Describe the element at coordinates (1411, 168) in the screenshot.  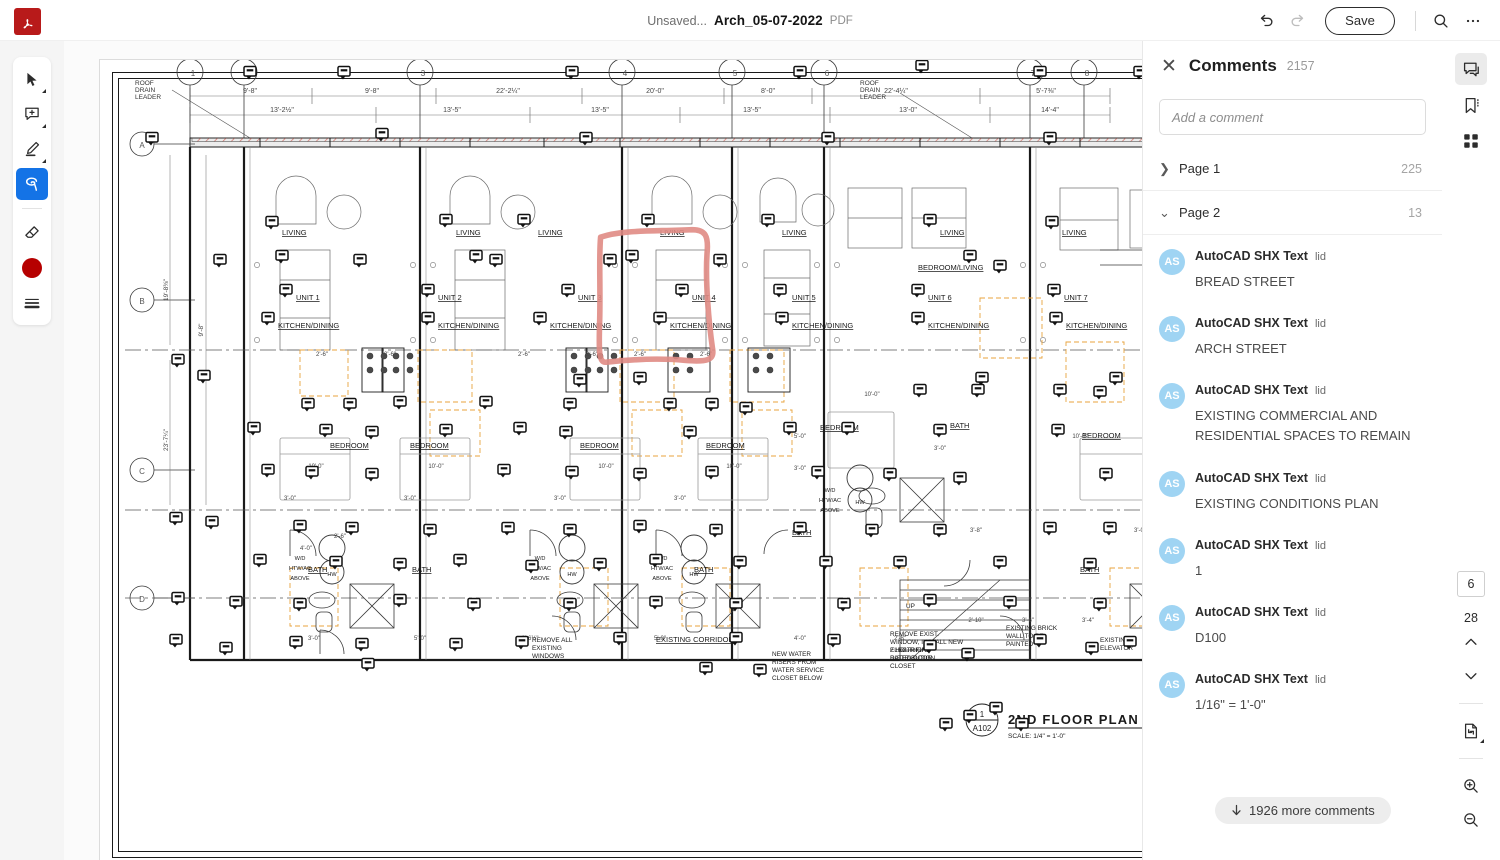
I see `comment-group-count: 225` at that location.